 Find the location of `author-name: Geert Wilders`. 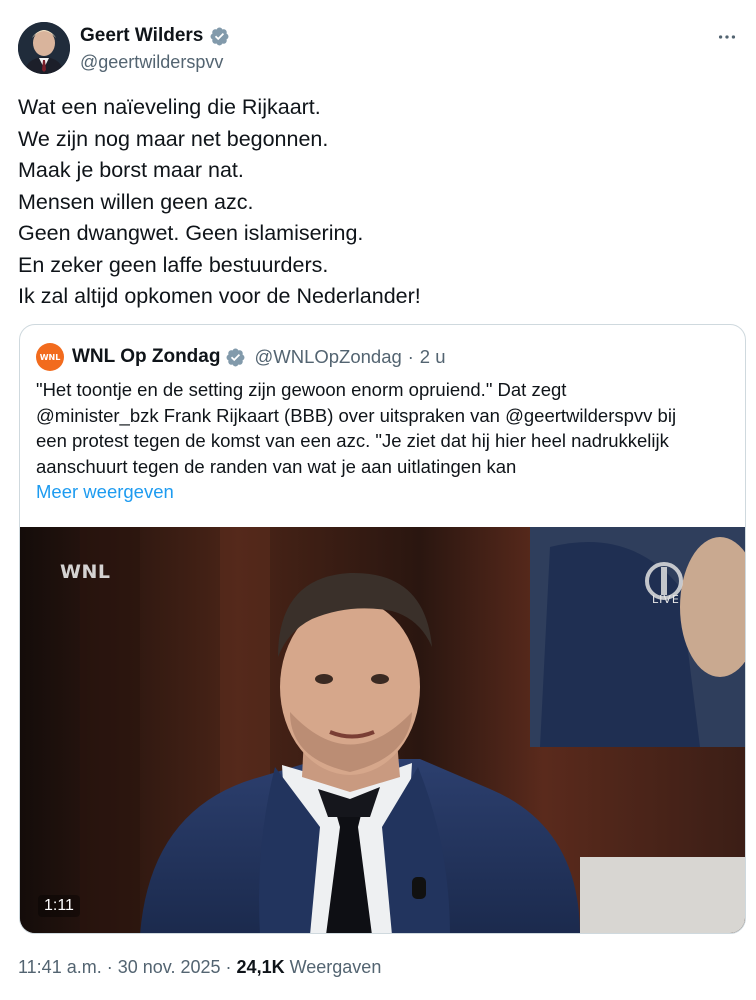

author-name: Geert Wilders is located at coordinates (141, 36).